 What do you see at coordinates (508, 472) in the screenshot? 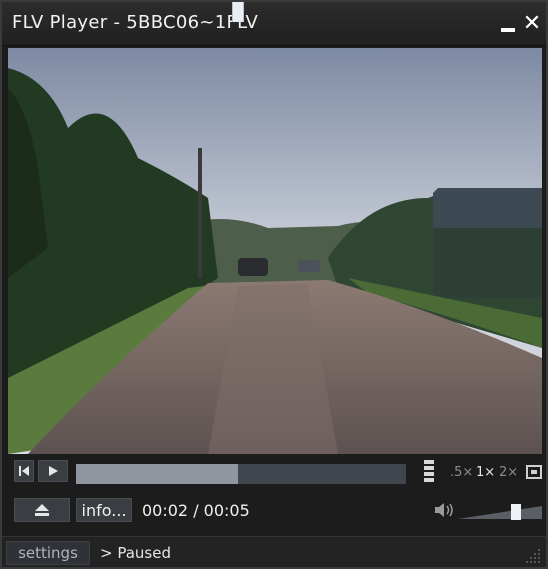
I see `zoom-2x-option: 2×` at bounding box center [508, 472].